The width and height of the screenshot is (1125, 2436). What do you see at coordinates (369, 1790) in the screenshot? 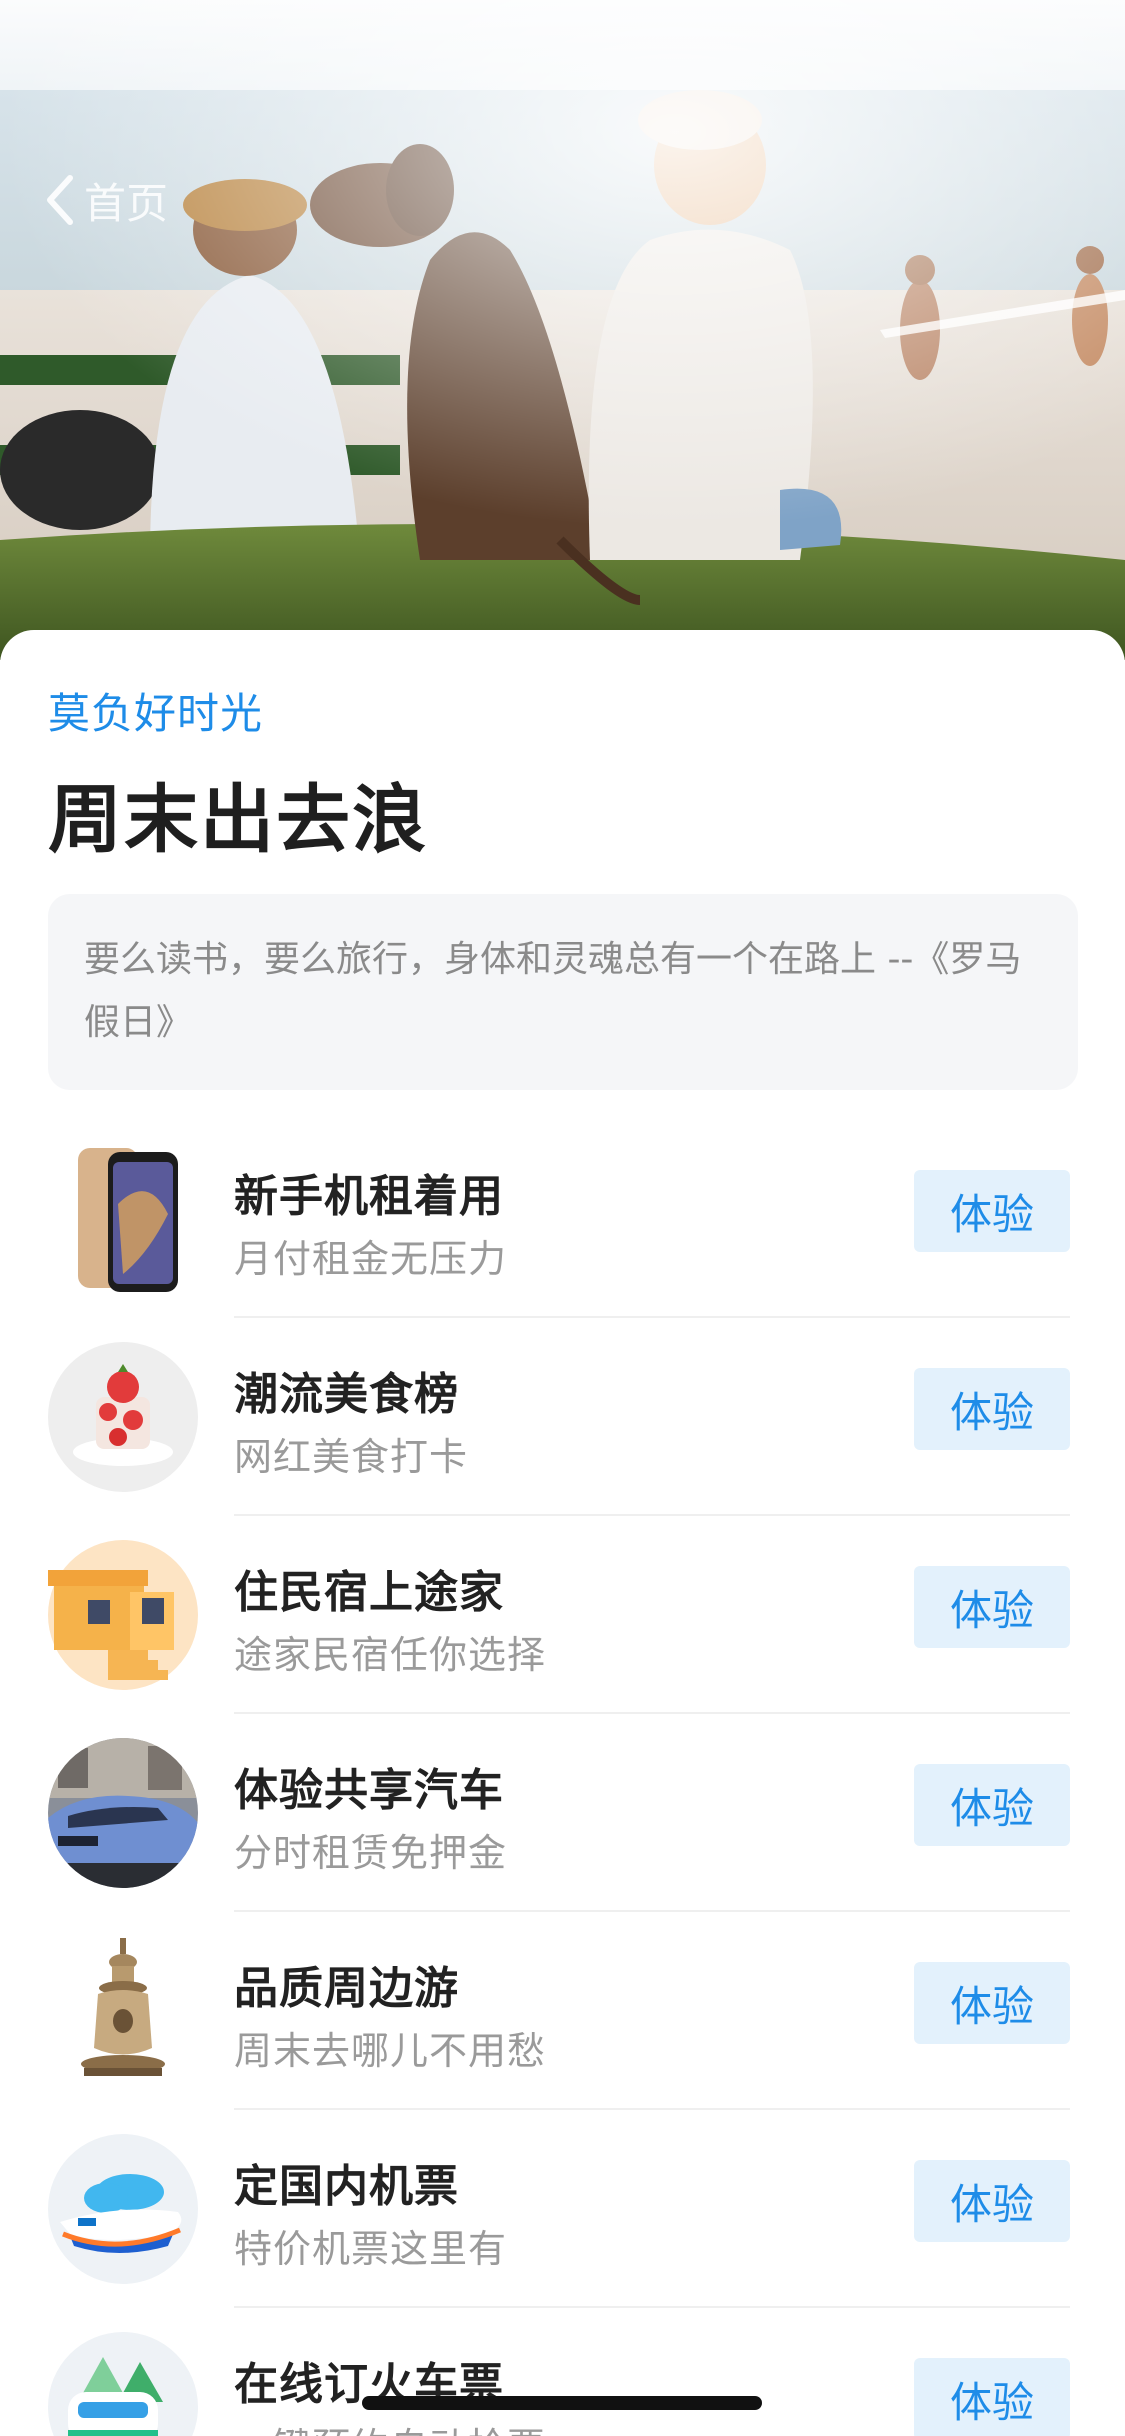
I see `item-title: 体验共享汽车` at bounding box center [369, 1790].